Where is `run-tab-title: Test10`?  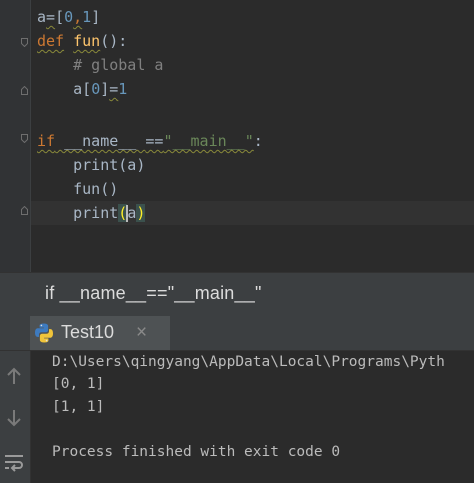 run-tab-title: Test10 is located at coordinates (88, 332).